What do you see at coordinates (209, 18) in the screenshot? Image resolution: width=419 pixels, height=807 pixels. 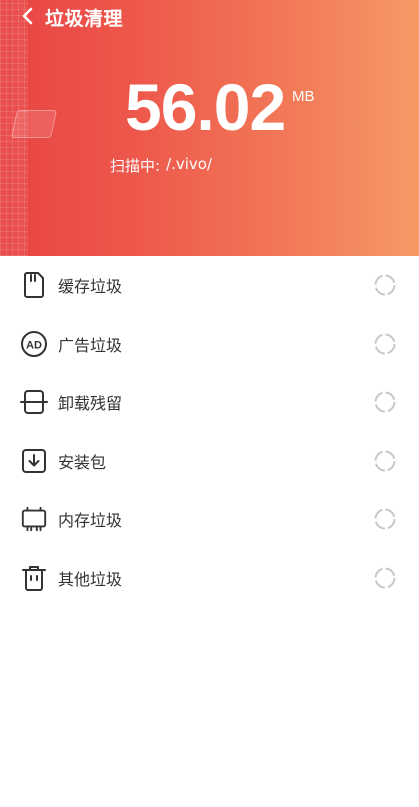 I see `top-bar: 垃圾清理` at bounding box center [209, 18].